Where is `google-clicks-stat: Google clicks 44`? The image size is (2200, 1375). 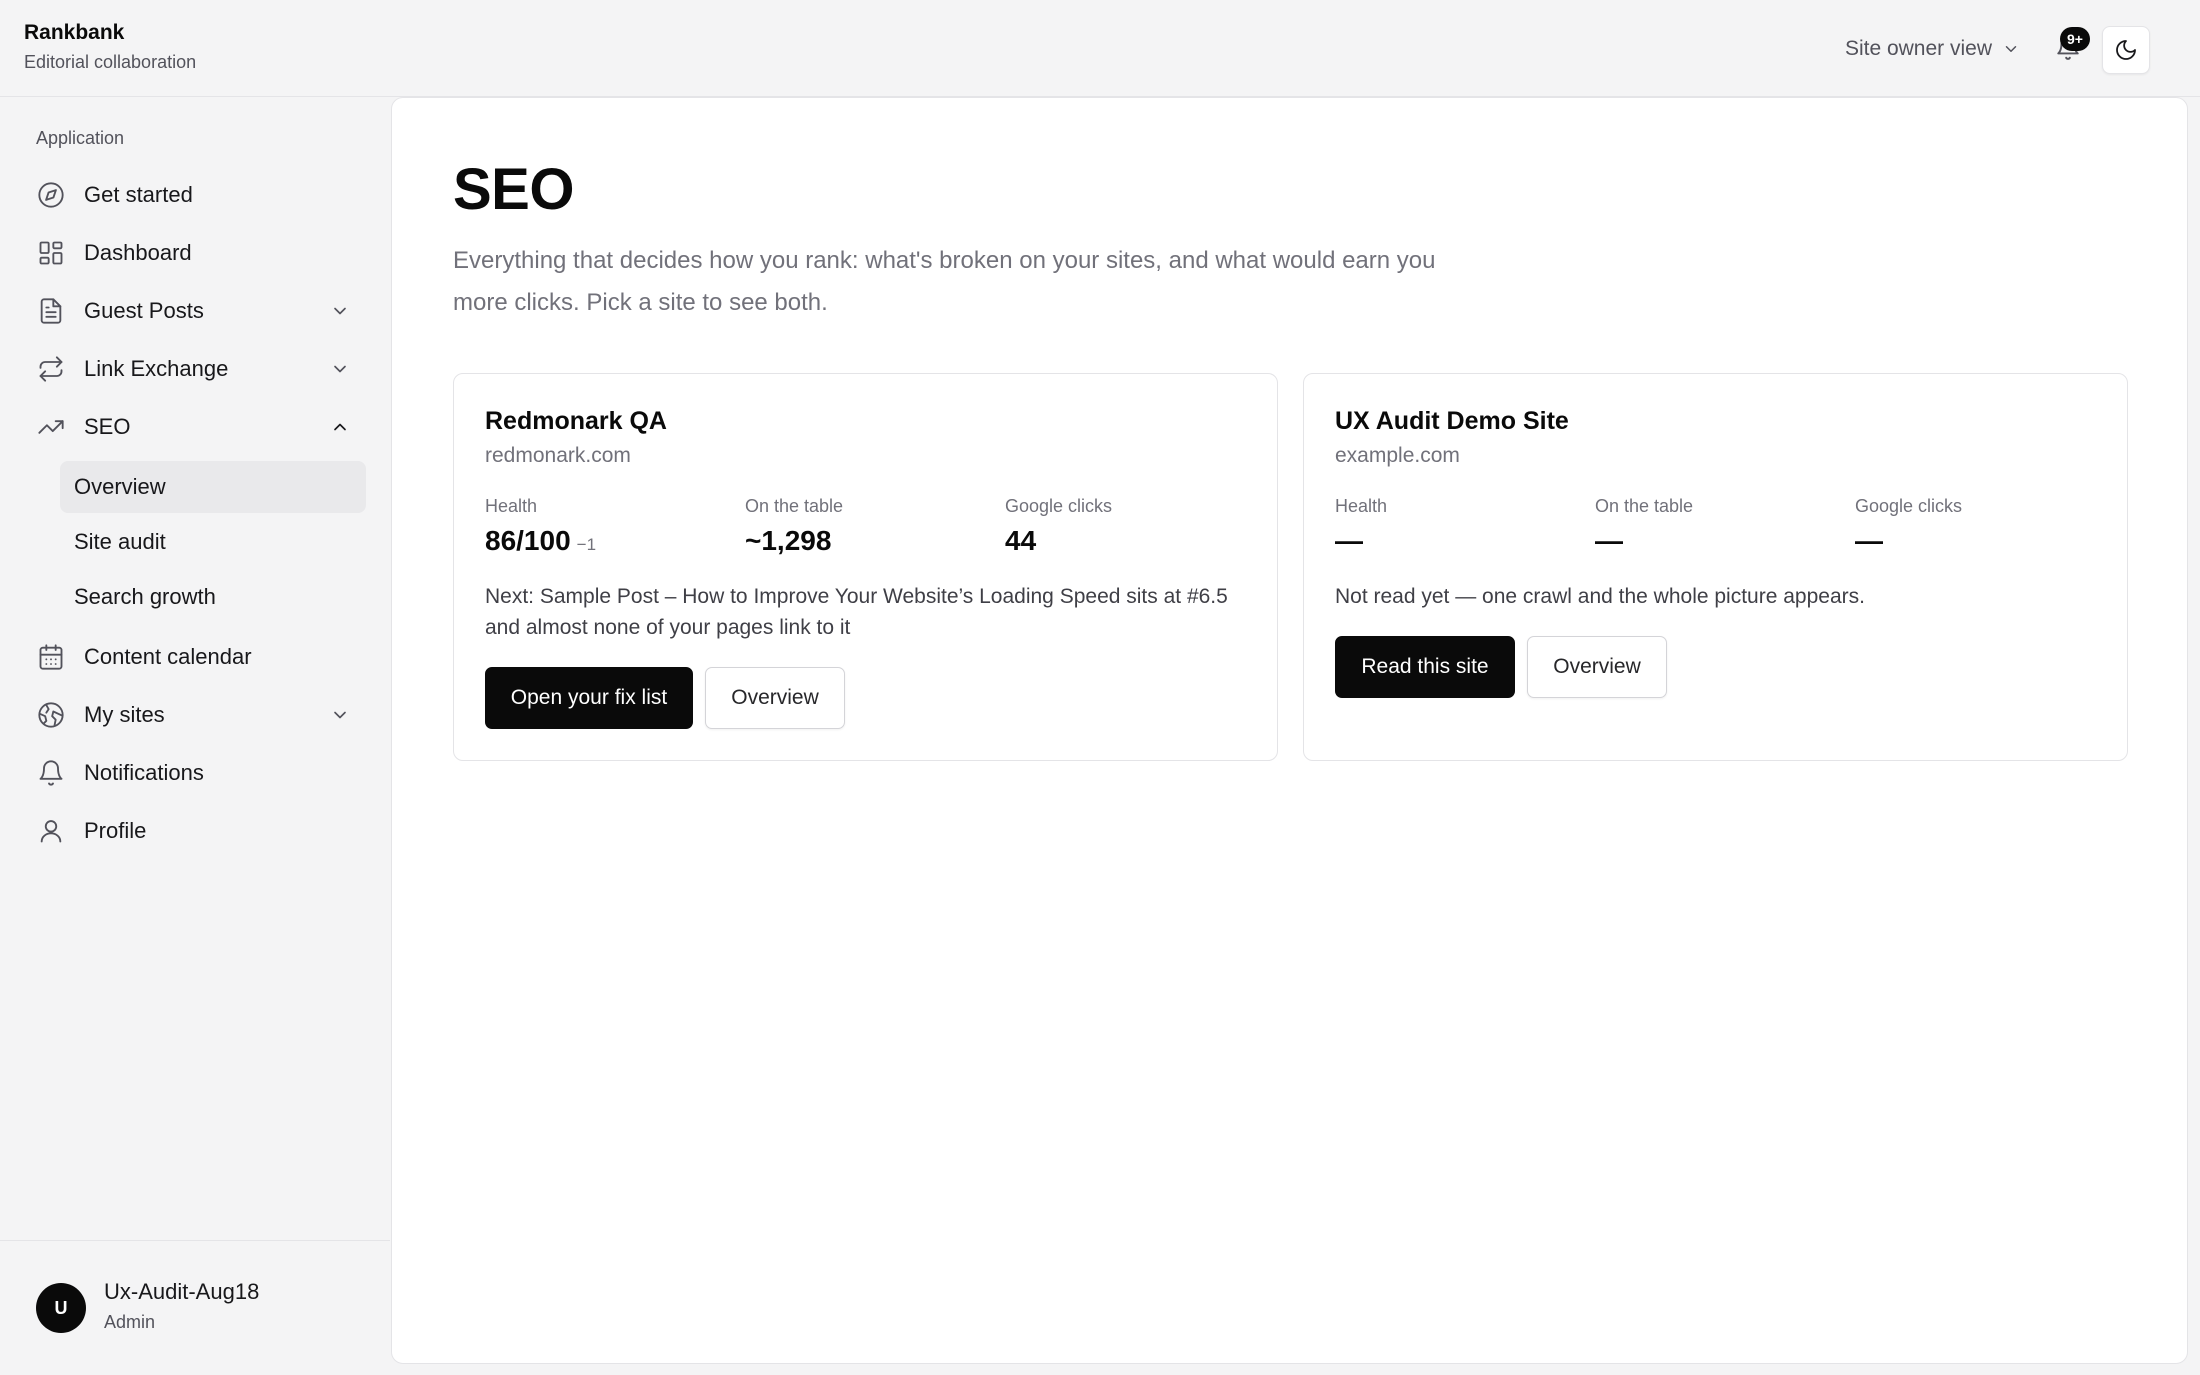
google-clicks-stat: Google clicks 44 is located at coordinates (1058, 526).